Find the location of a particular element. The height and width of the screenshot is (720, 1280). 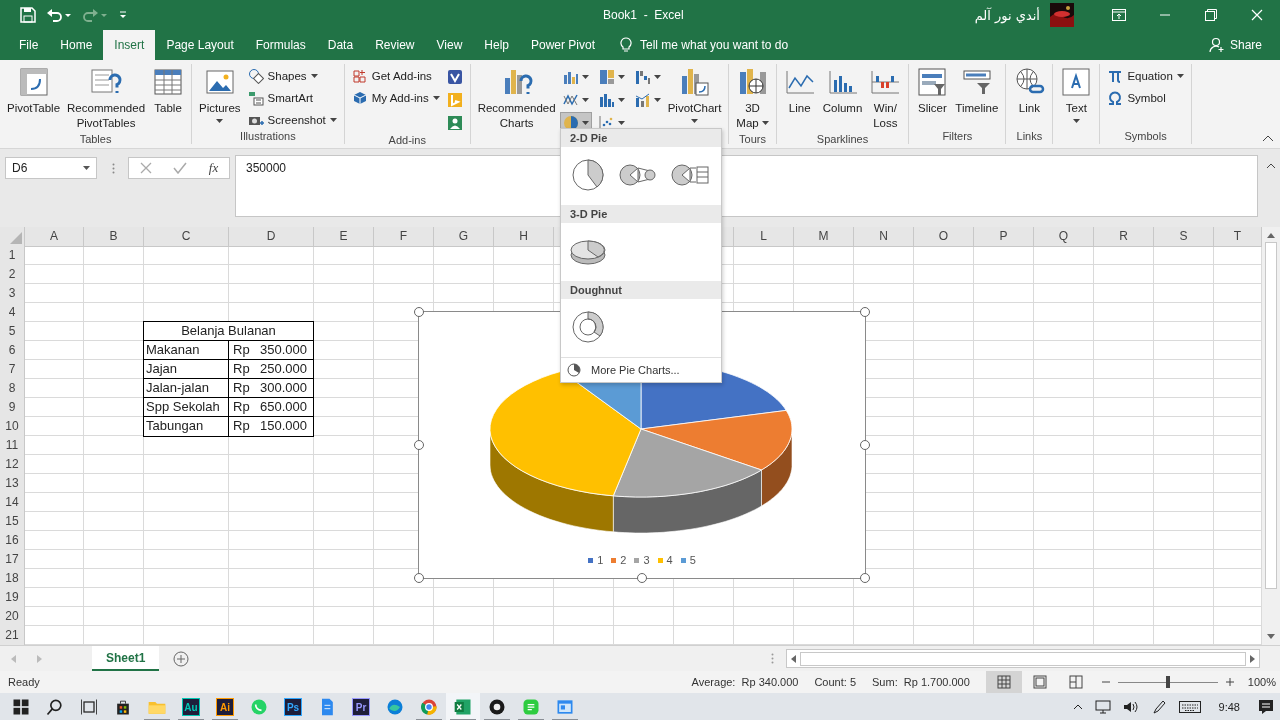

ribbon-button: Shapes is located at coordinates (292, 76).